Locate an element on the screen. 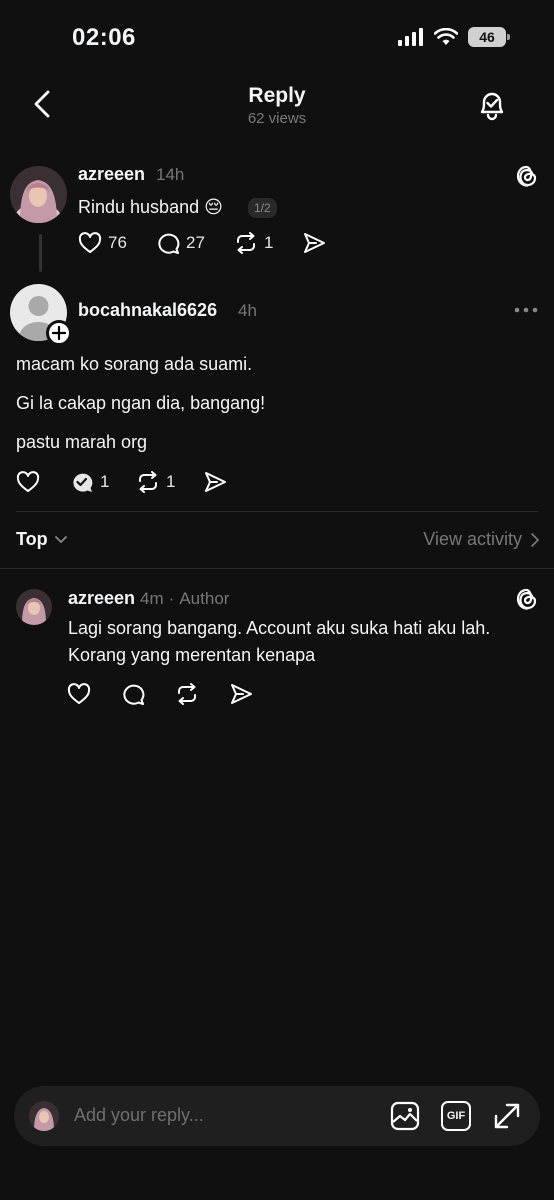 This screenshot has width=554, height=1200. post-text-line: pastu marah org is located at coordinates (82, 442).